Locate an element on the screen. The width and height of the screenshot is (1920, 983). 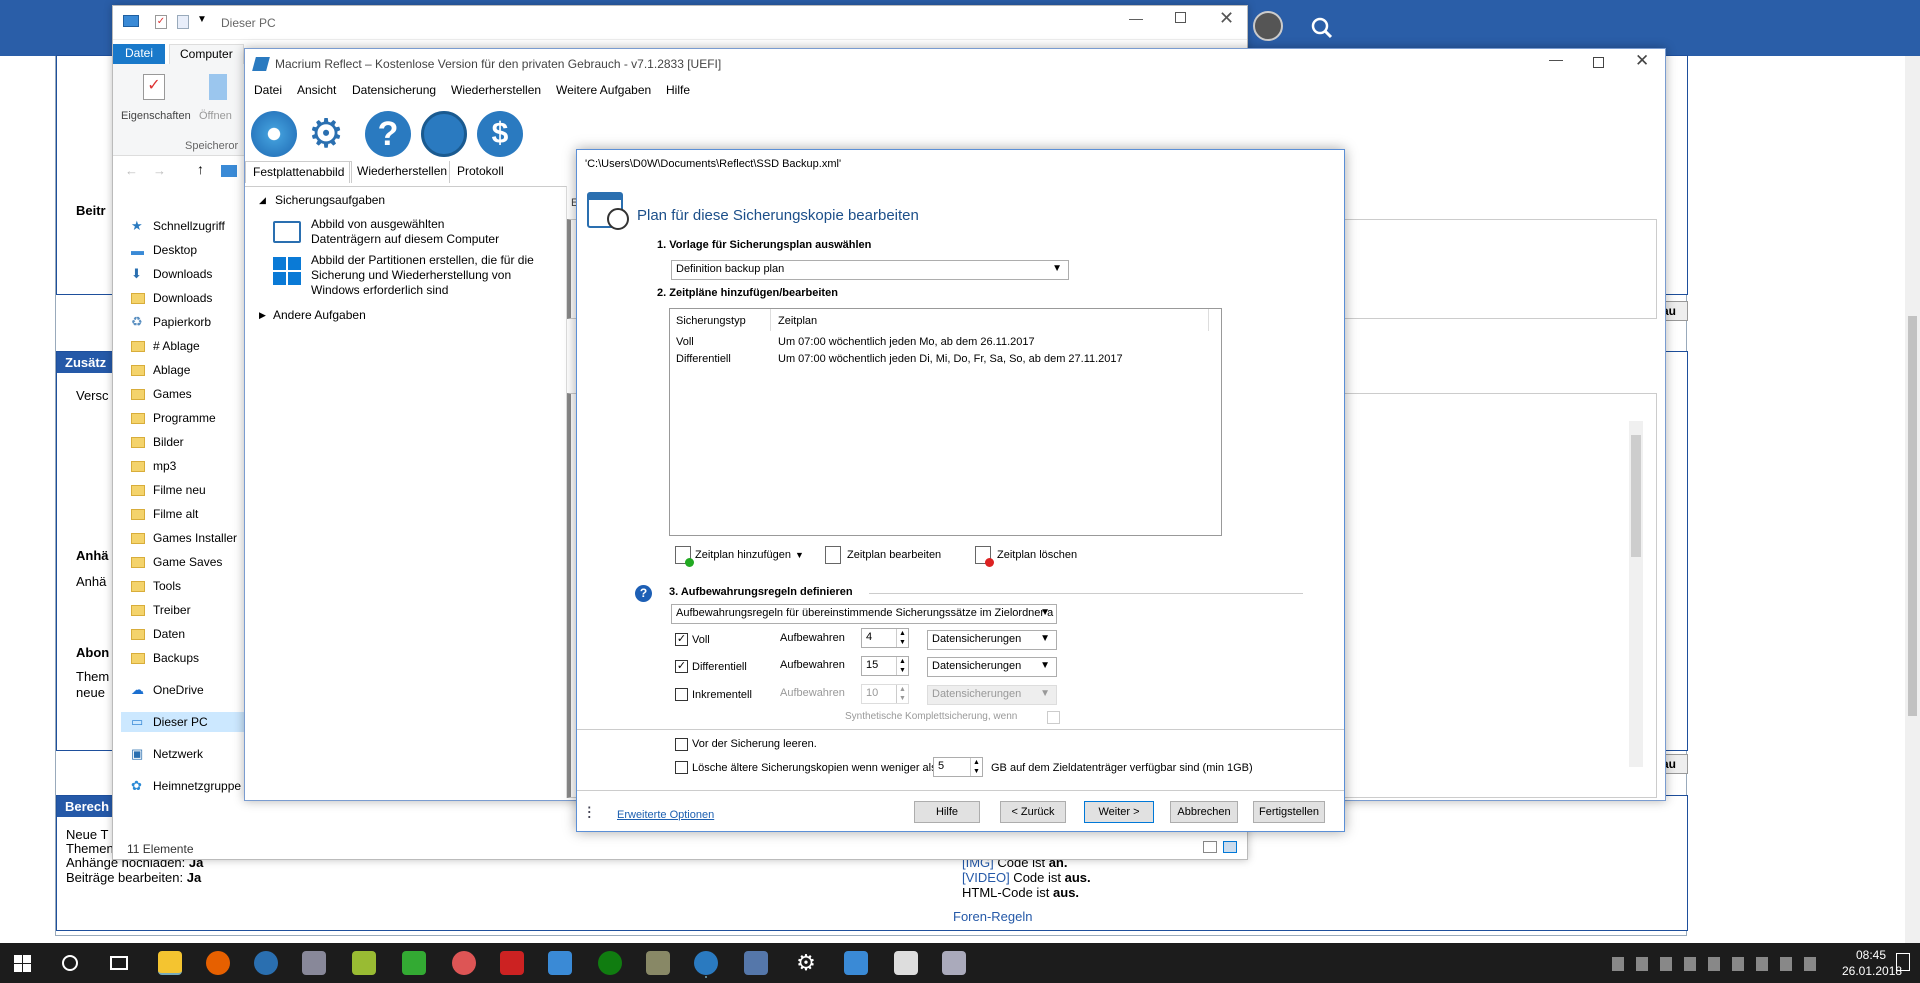
delete-schedule-button: Zeitplan löschen is located at coordinates (1026, 555).